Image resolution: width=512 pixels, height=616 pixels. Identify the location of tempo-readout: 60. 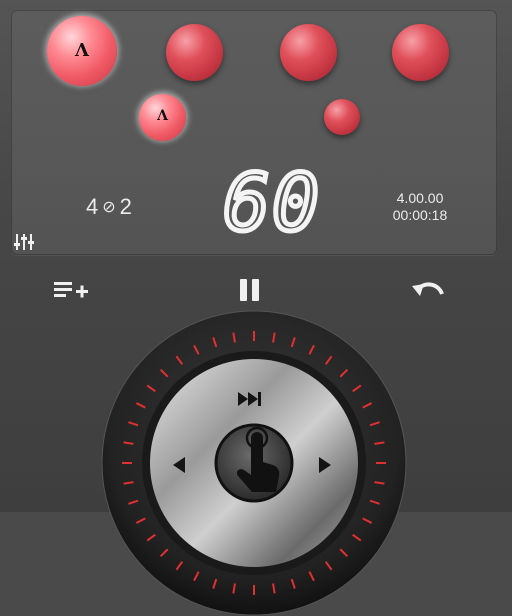
(272, 202).